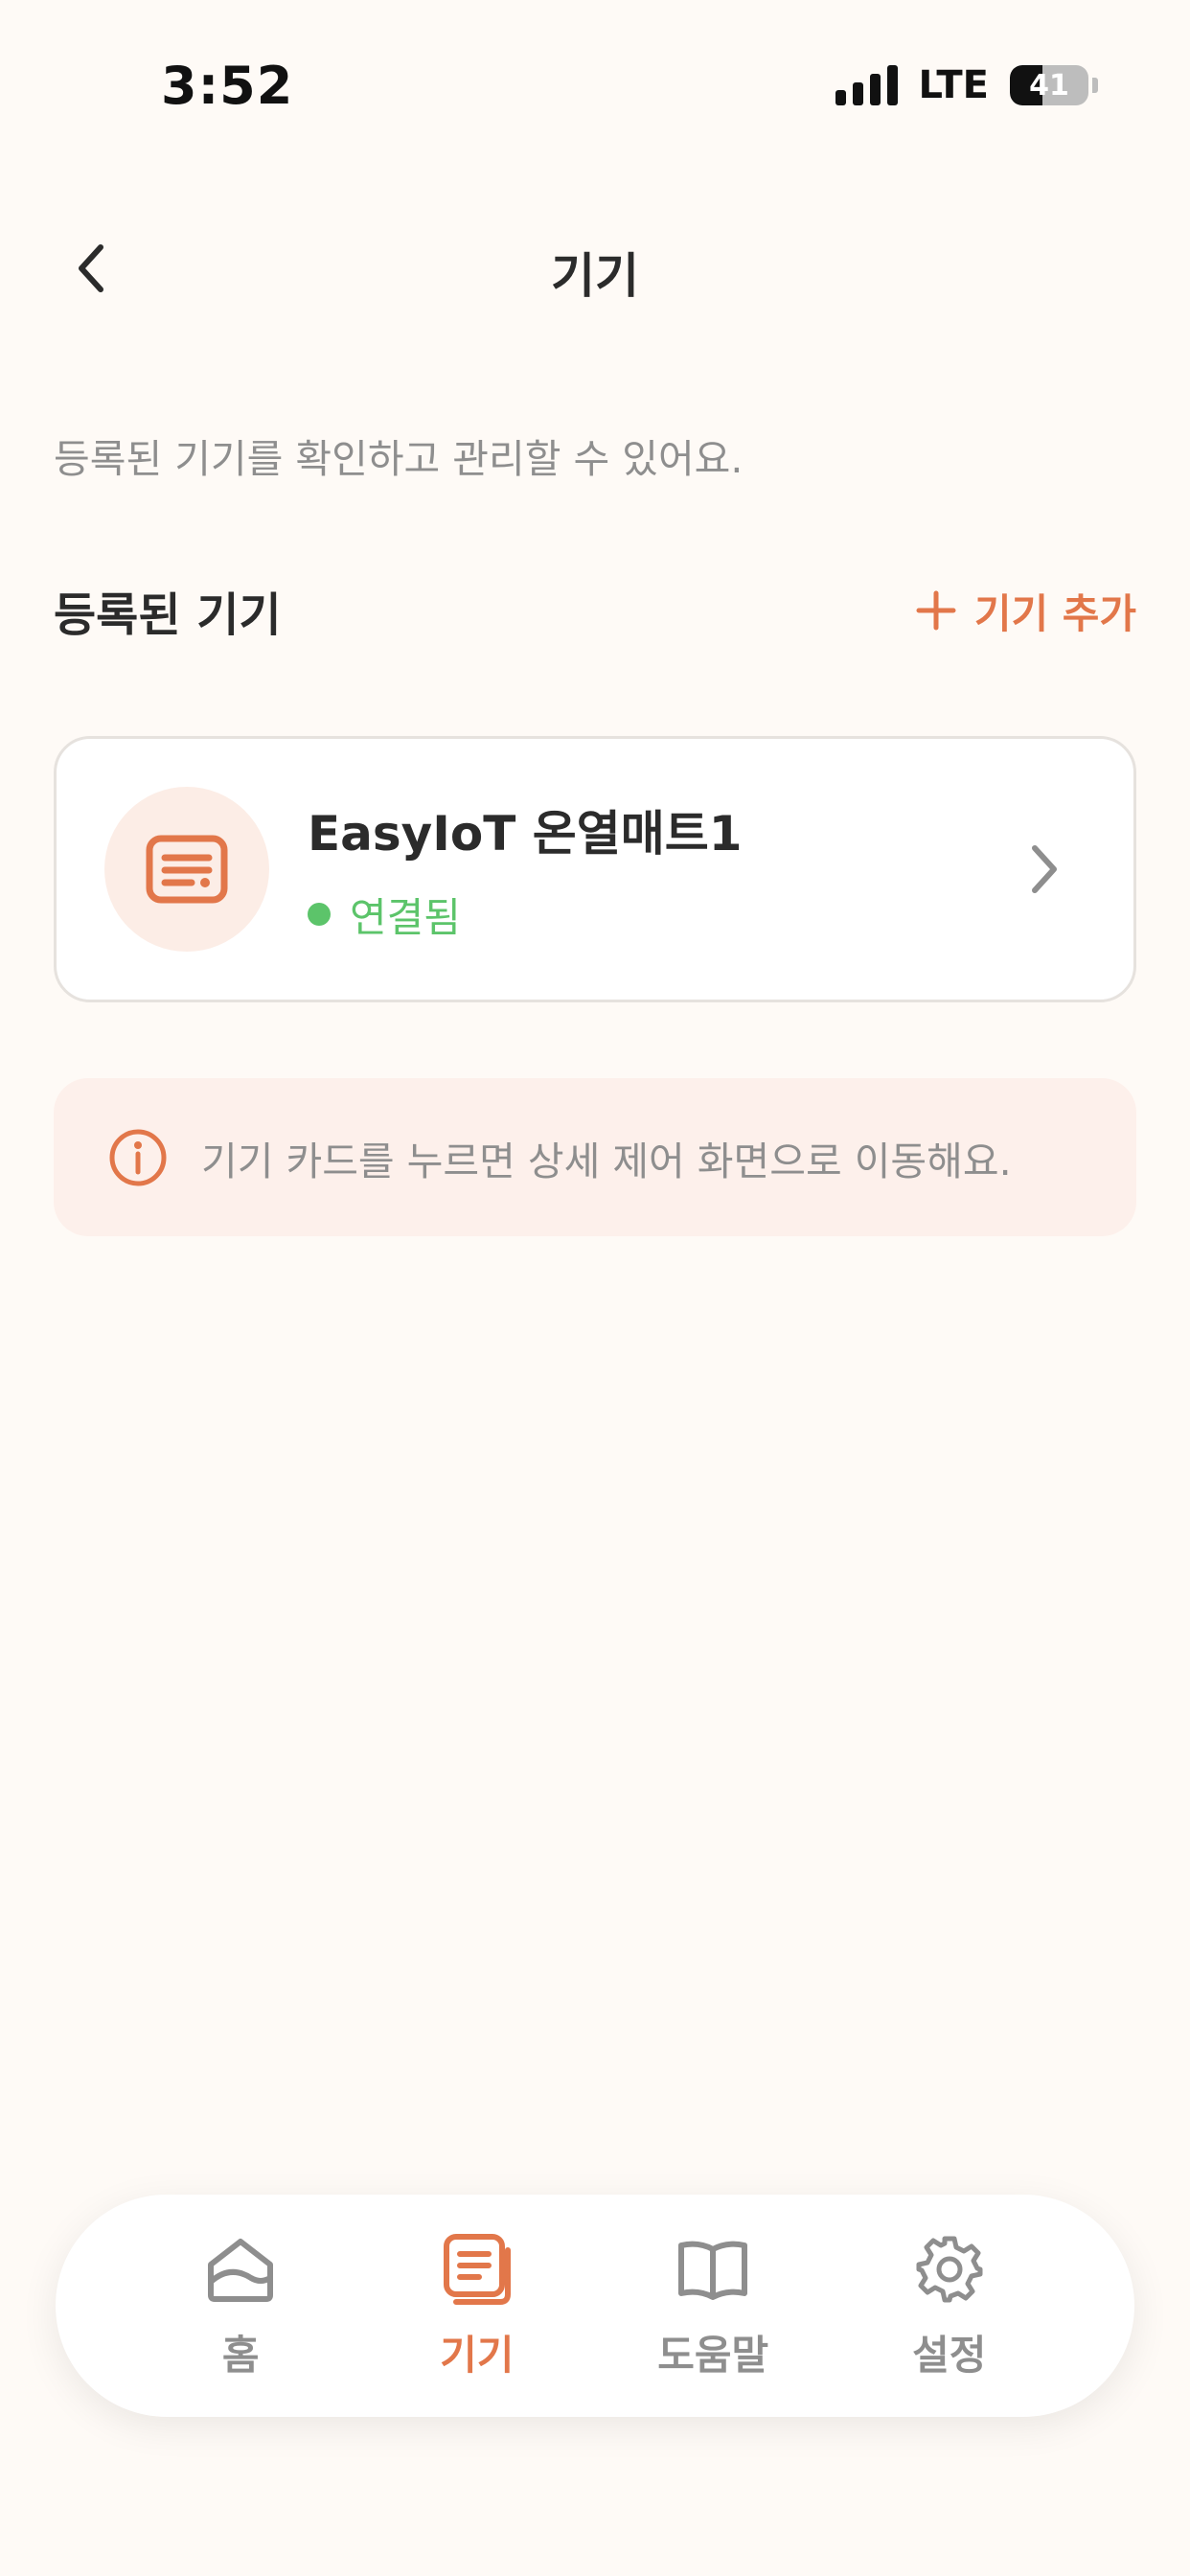  What do you see at coordinates (664, 869) in the screenshot?
I see `device-info: EasyIoT 온열매트1 연결됨` at bounding box center [664, 869].